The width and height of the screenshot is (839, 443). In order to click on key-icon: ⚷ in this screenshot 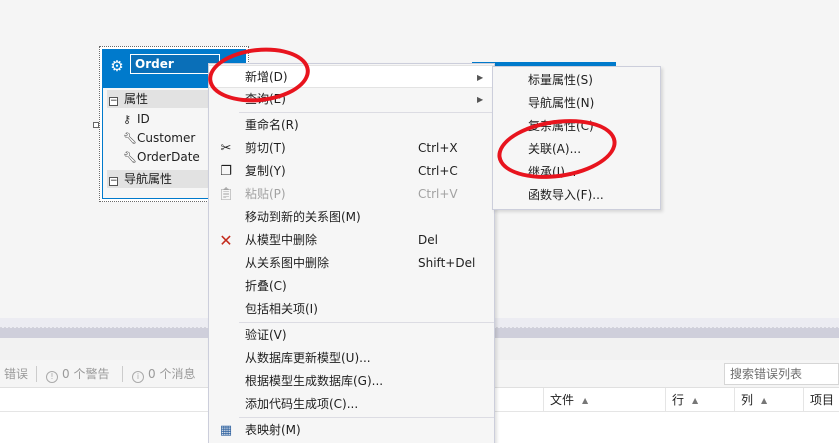, I will do `click(127, 119)`.